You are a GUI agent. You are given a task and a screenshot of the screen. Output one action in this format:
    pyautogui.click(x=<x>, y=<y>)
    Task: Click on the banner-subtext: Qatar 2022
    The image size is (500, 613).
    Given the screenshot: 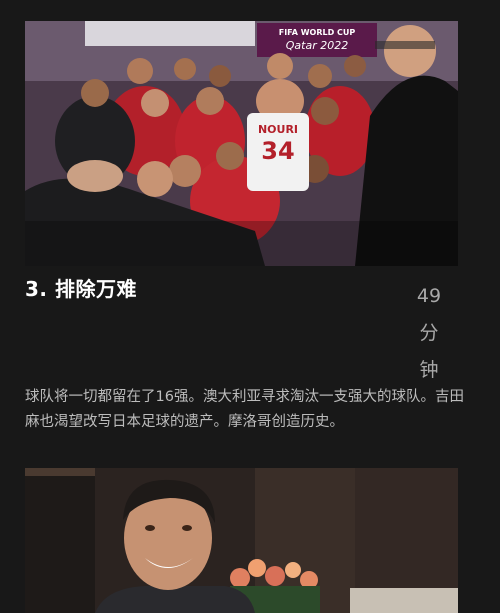 What is the action you would take?
    pyautogui.click(x=317, y=45)
    